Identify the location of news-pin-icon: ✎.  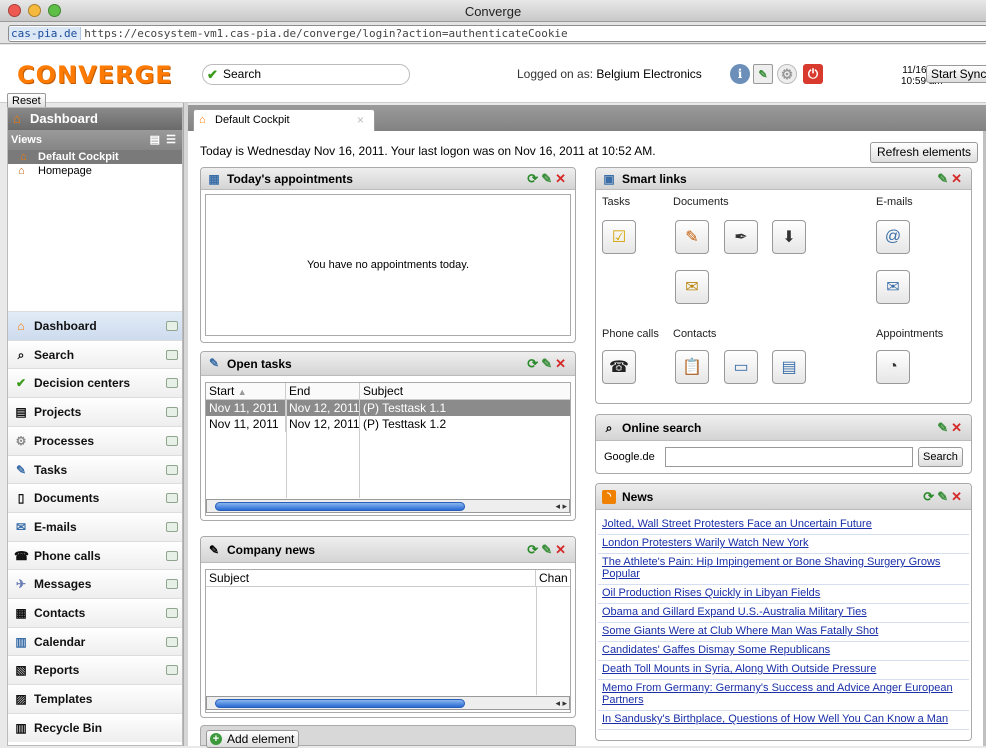
(214, 550).